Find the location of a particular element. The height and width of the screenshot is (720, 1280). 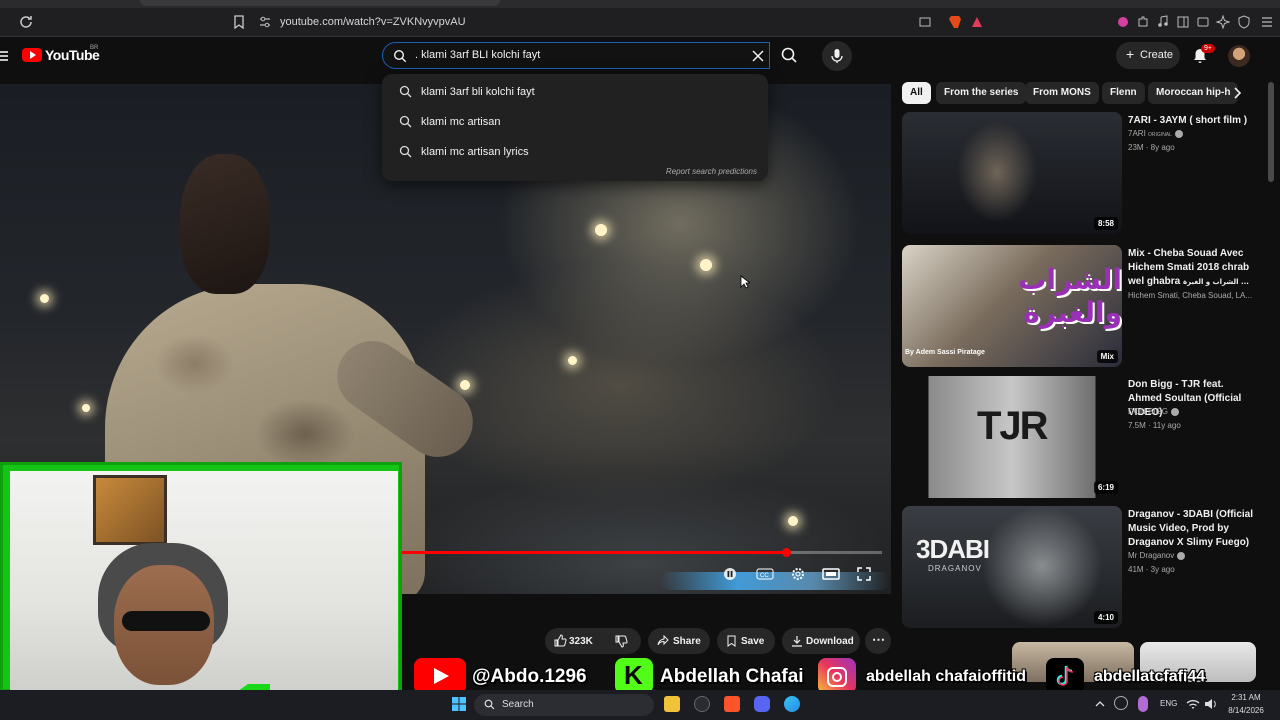

share-button: Share is located at coordinates (679, 641).